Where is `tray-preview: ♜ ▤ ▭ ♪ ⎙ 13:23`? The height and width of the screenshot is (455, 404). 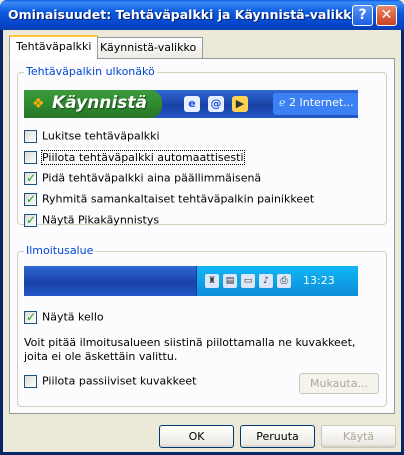 tray-preview: ♜ ▤ ▭ ♪ ⎙ 13:23 is located at coordinates (191, 281).